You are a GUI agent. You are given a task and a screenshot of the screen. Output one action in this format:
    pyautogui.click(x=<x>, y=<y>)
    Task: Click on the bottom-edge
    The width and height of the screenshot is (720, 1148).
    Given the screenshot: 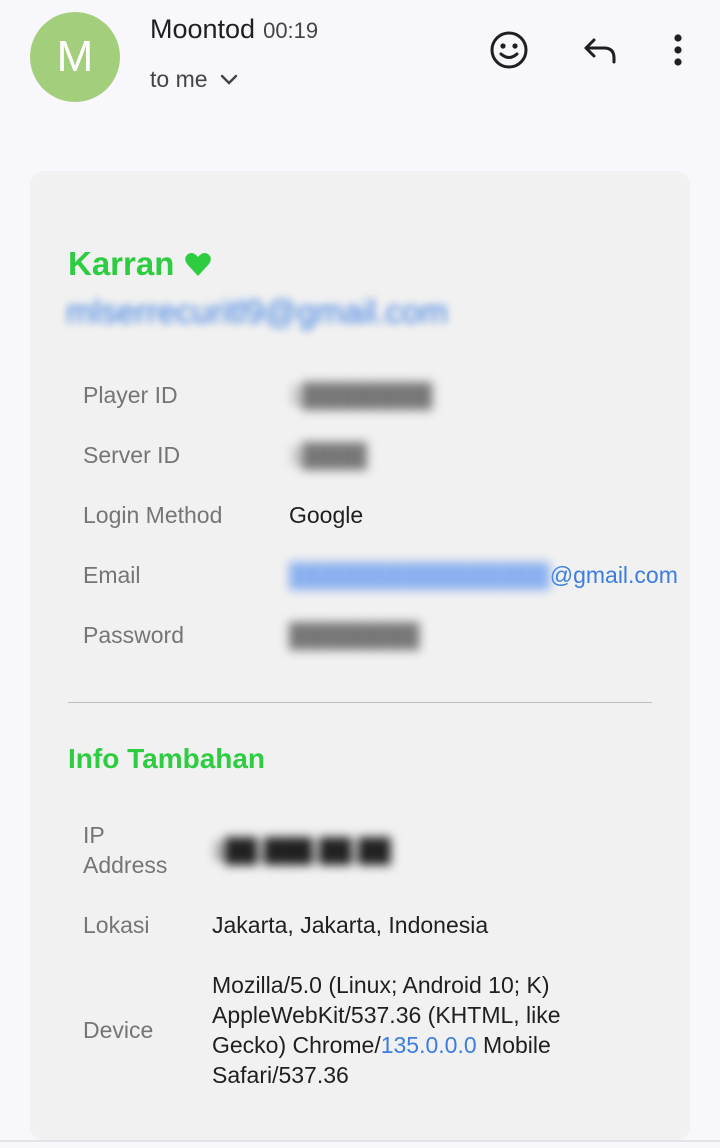 What is the action you would take?
    pyautogui.click(x=360, y=1141)
    